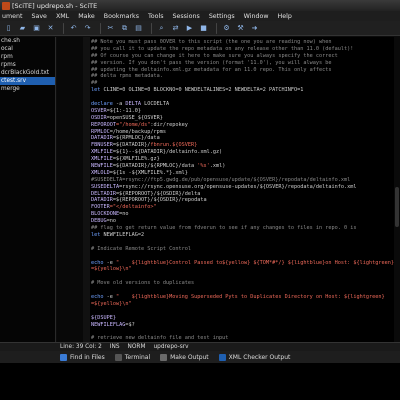 This screenshot has width=400, height=400. I want to click on code-token: =${1}--${DATADIR}/deltainfo.xml.gz), so click(167, 152).